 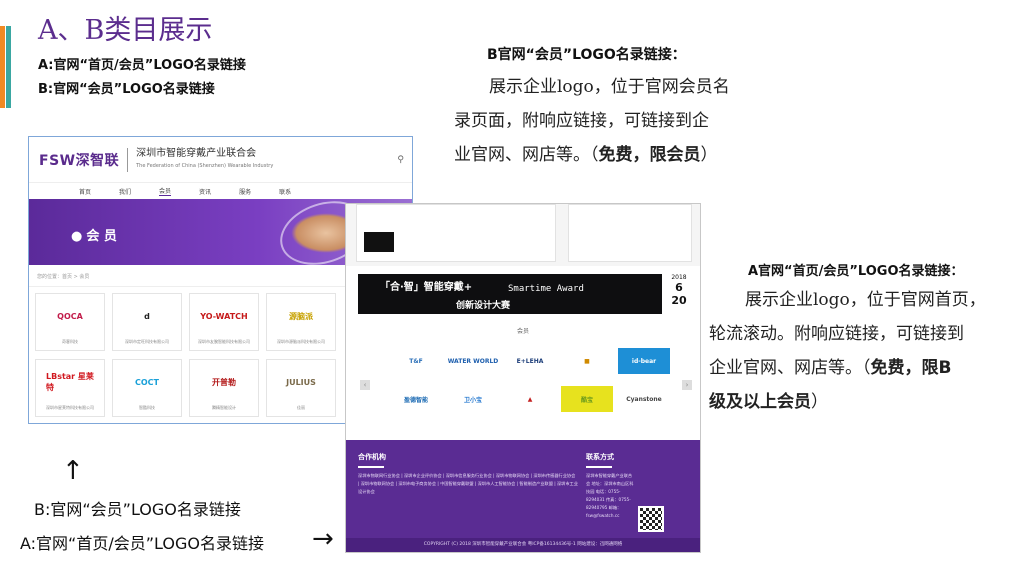 I want to click on member-name: 佳丽, so click(x=301, y=407).